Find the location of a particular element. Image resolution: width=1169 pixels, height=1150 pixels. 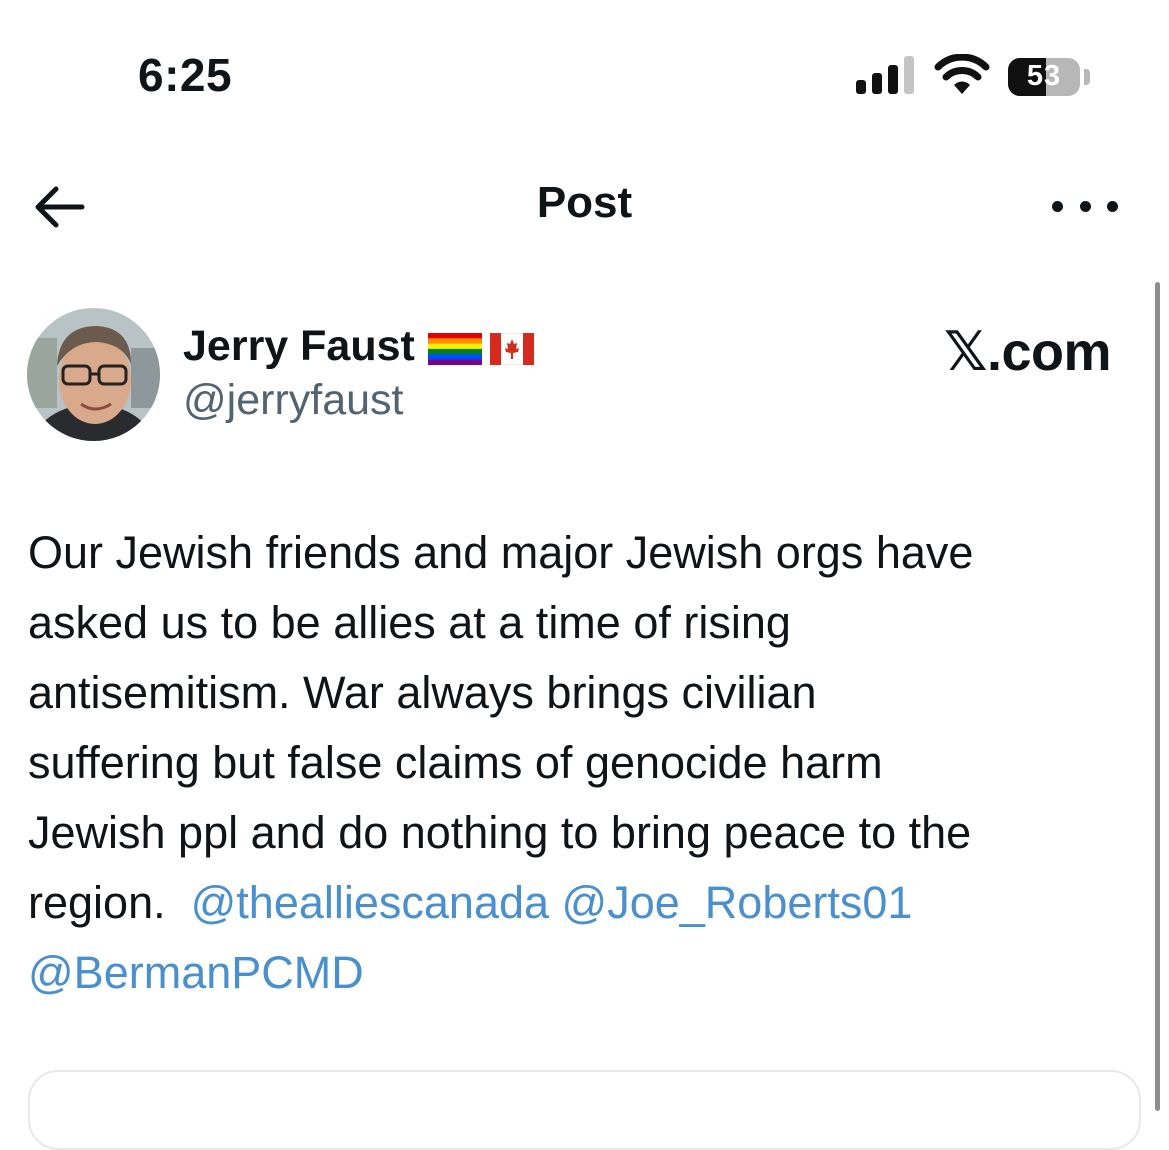

mention-link: @BermanPCMD is located at coordinates (196, 972).